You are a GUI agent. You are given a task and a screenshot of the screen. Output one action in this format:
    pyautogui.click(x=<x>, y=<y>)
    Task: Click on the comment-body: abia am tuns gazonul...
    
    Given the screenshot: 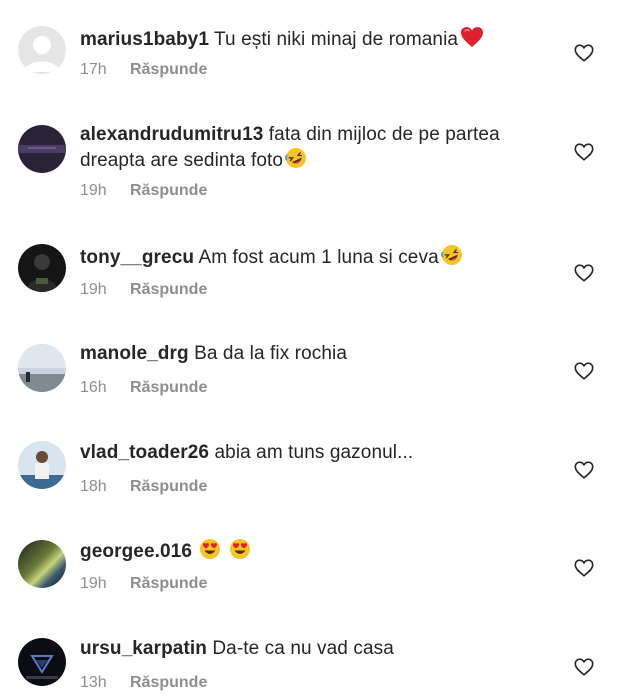 What is the action you would take?
    pyautogui.click(x=314, y=452)
    